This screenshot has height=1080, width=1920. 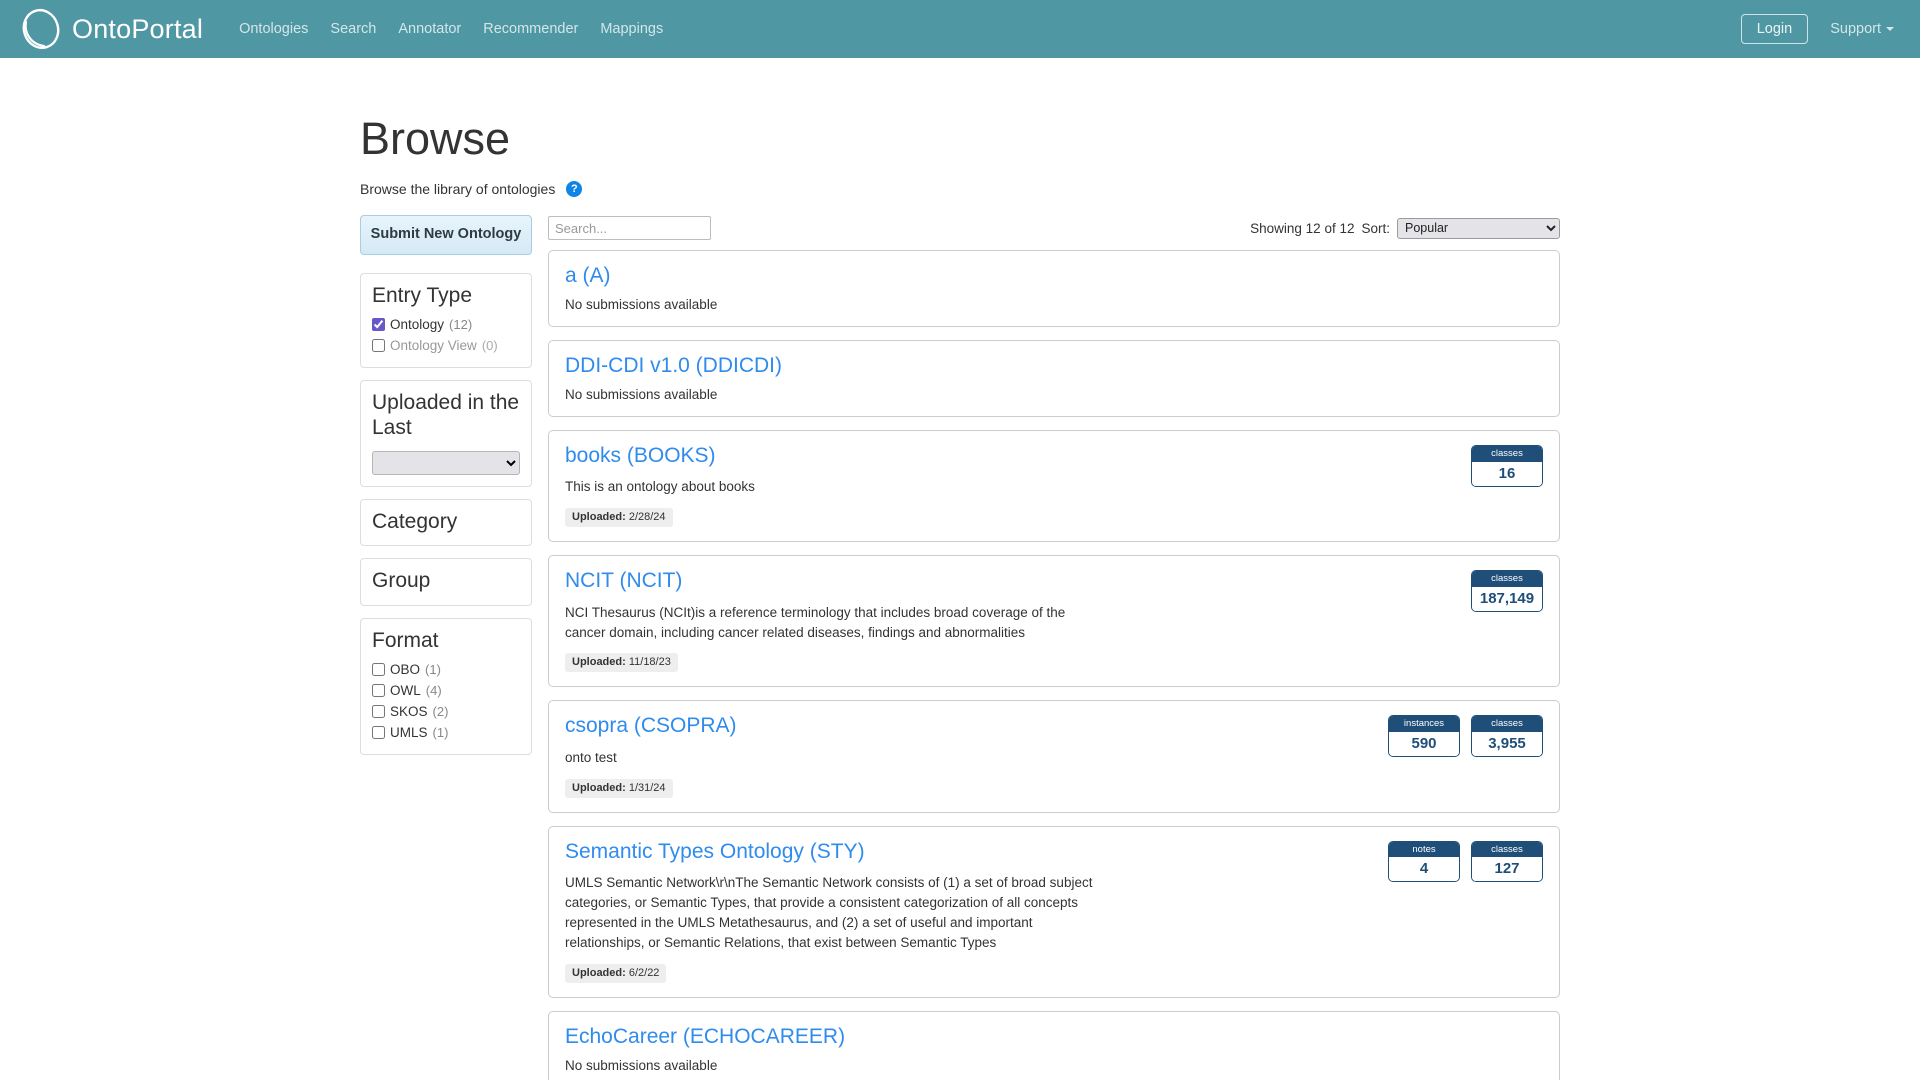 I want to click on facet-option-count: (0), so click(x=489, y=345).